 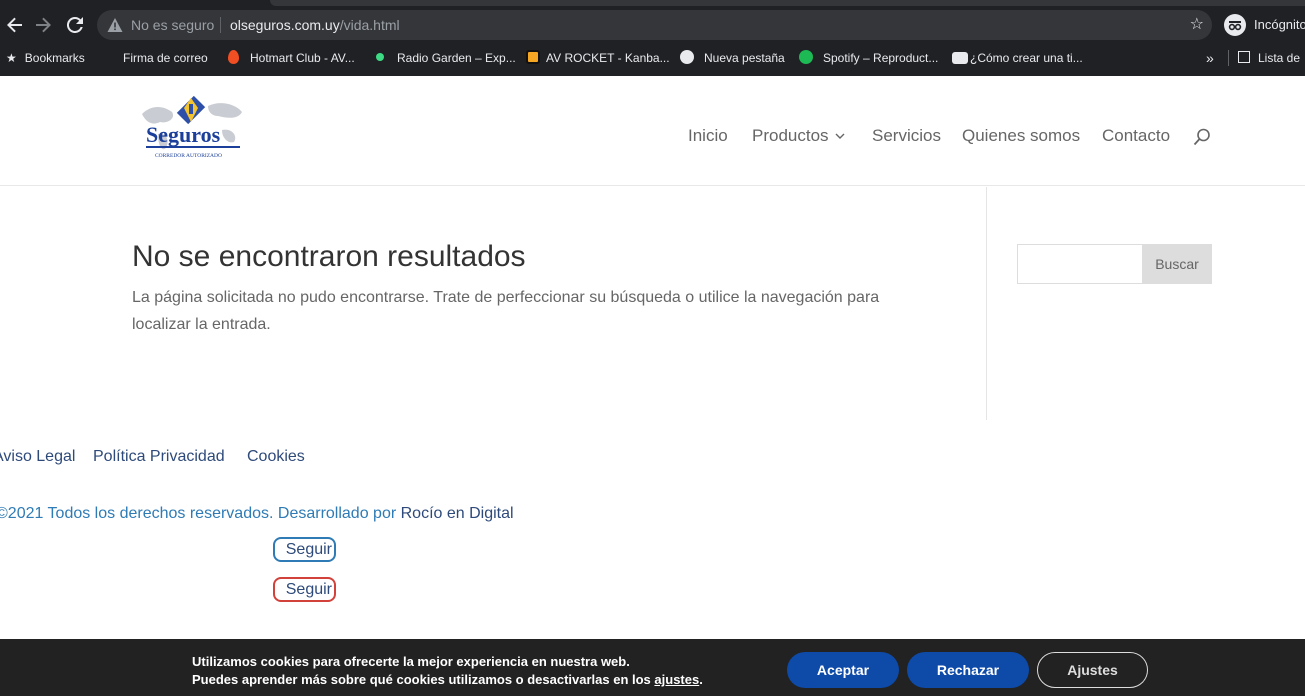 I want to click on not-secure-label: No es seguro, so click(x=173, y=25).